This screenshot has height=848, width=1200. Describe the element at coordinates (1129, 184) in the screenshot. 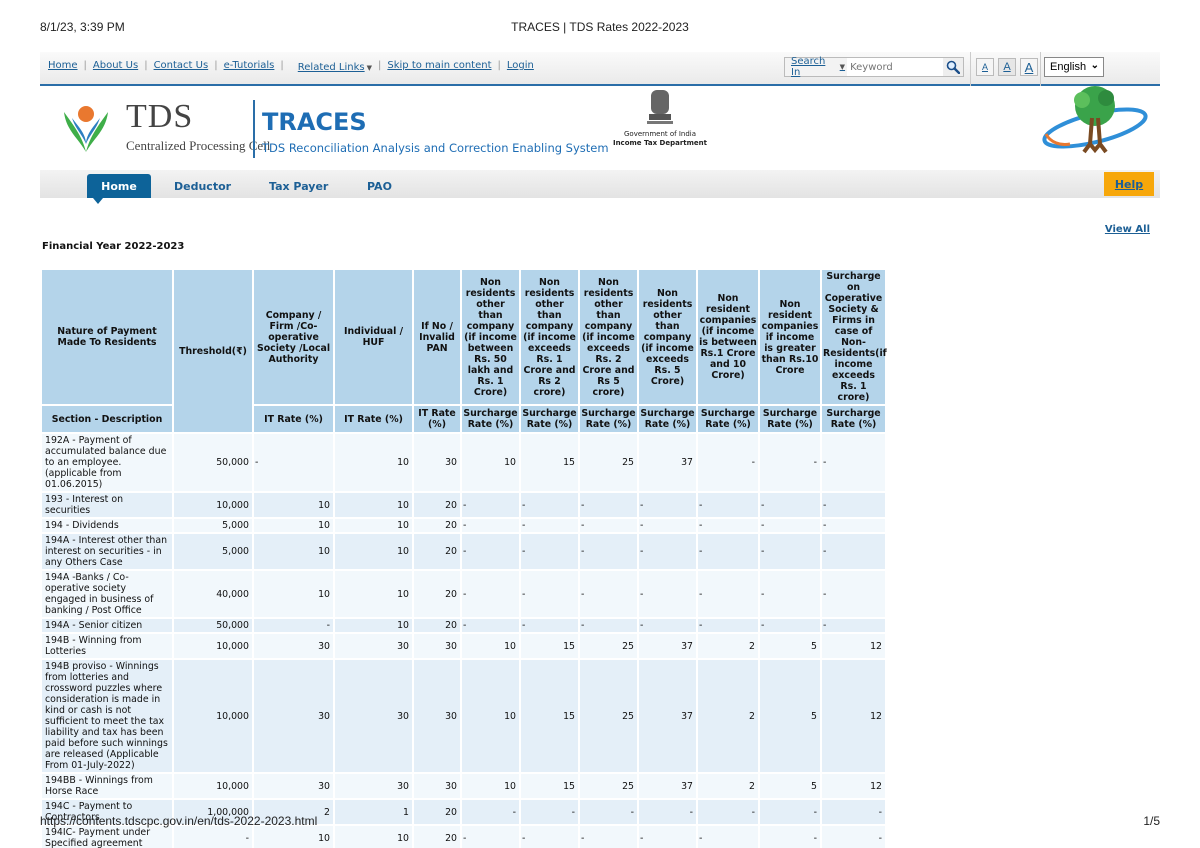

I see `help-button: Help` at that location.